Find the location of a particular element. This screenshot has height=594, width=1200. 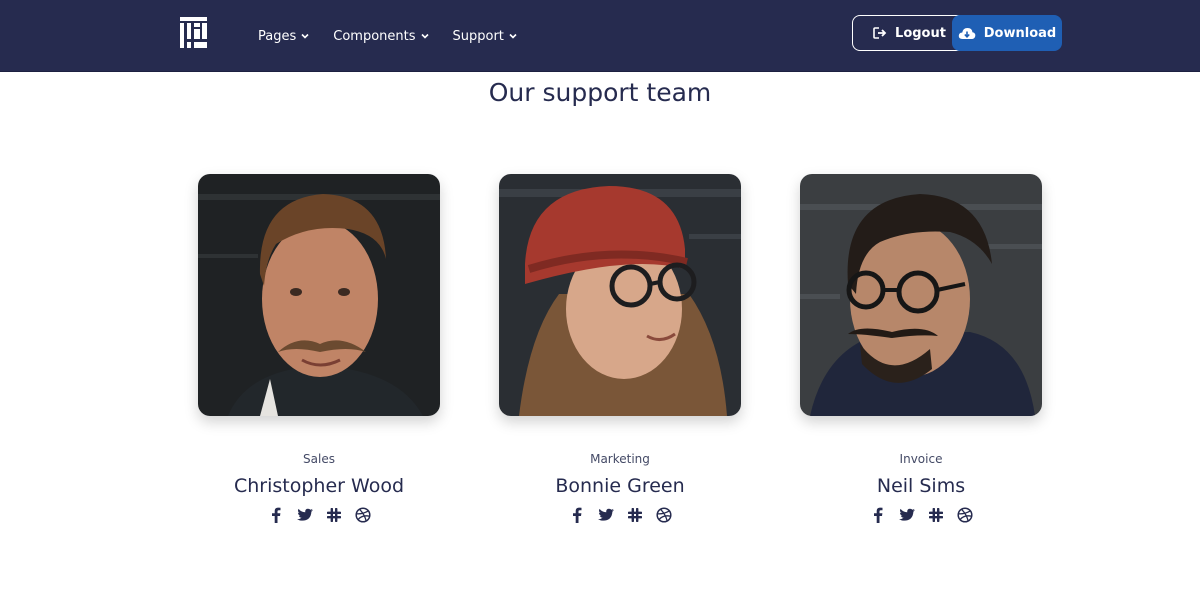

logout-label: Logout is located at coordinates (920, 33).